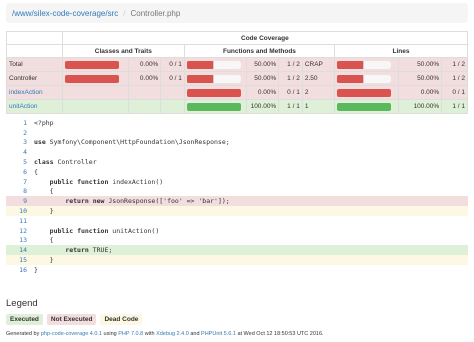 This screenshot has width=474, height=342. What do you see at coordinates (237, 221) in the screenshot?
I see `code-line: 11` at bounding box center [237, 221].